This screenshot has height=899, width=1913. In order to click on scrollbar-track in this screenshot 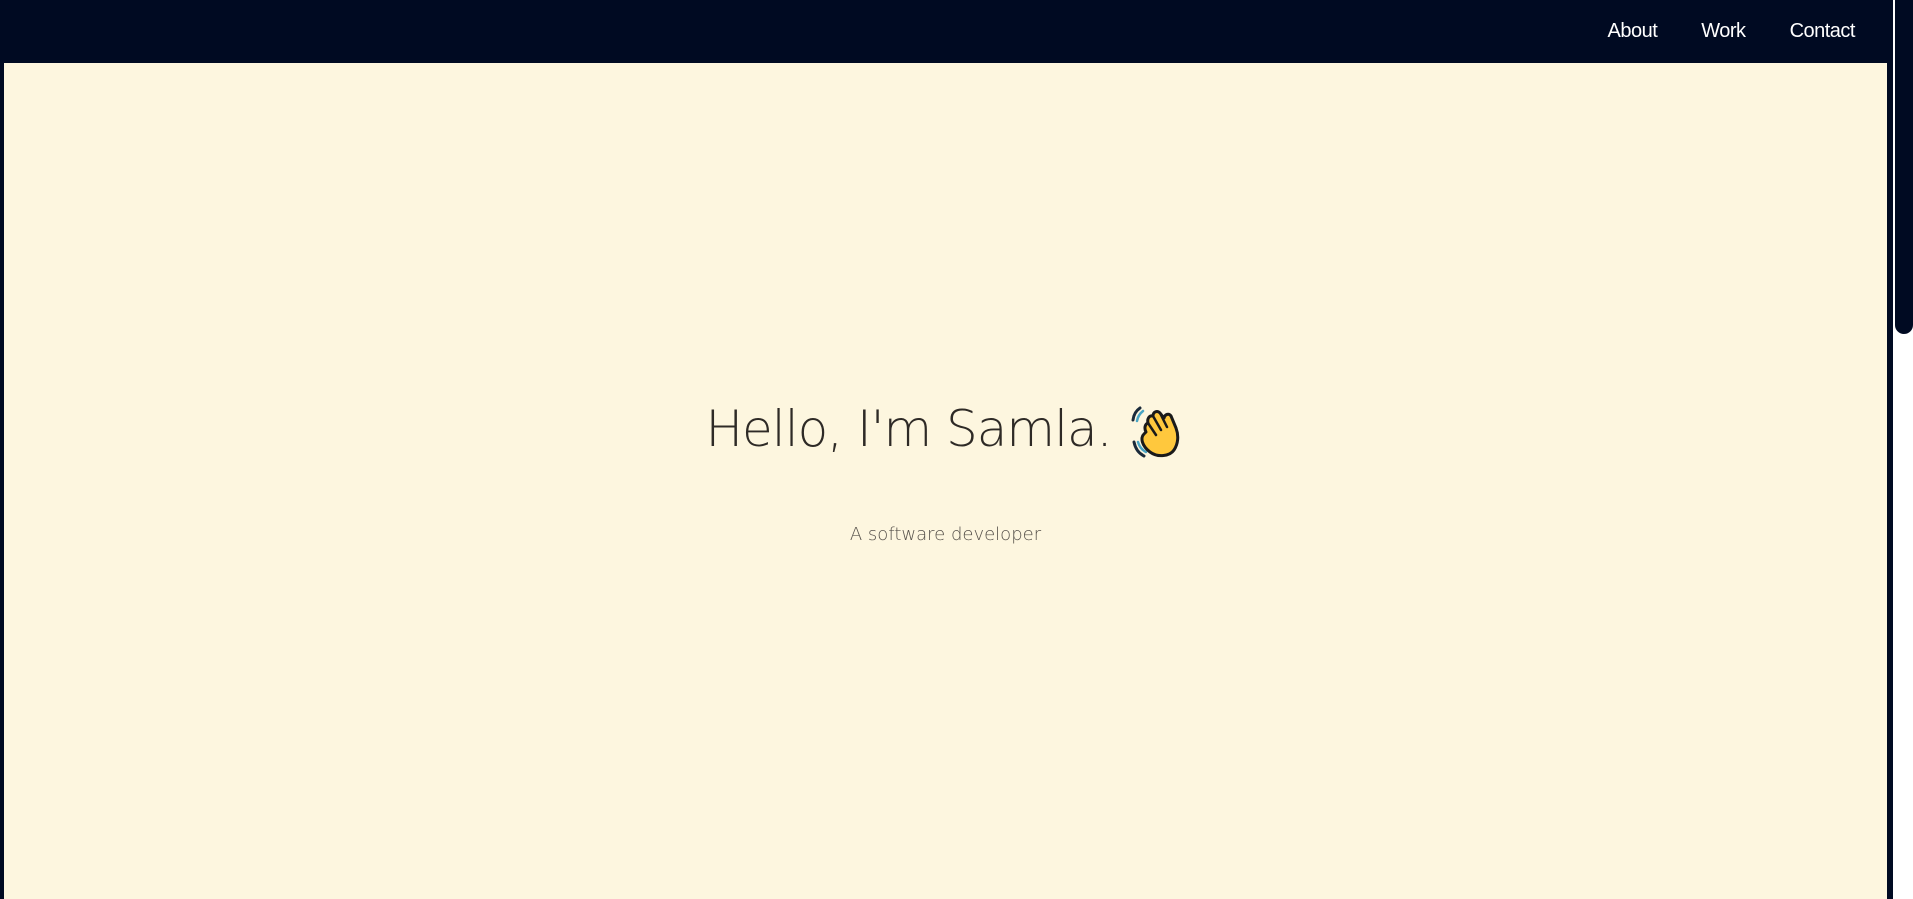, I will do `click(1903, 449)`.